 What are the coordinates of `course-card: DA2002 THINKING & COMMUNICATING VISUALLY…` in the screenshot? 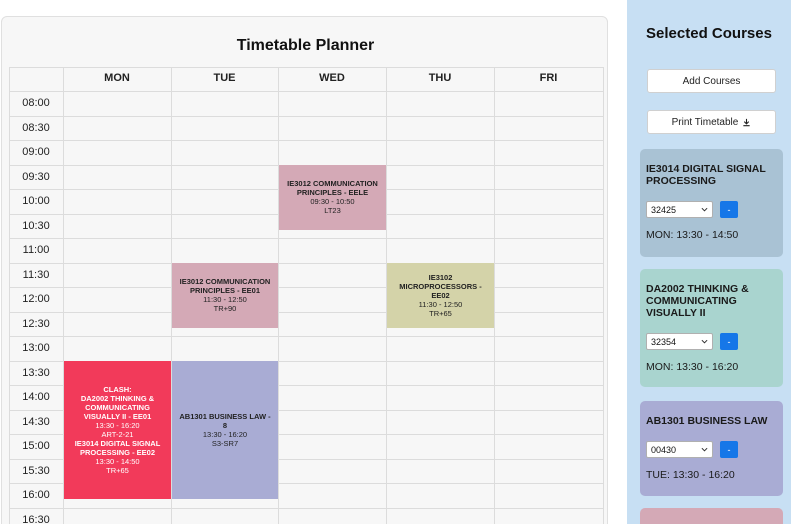 It's located at (711, 328).